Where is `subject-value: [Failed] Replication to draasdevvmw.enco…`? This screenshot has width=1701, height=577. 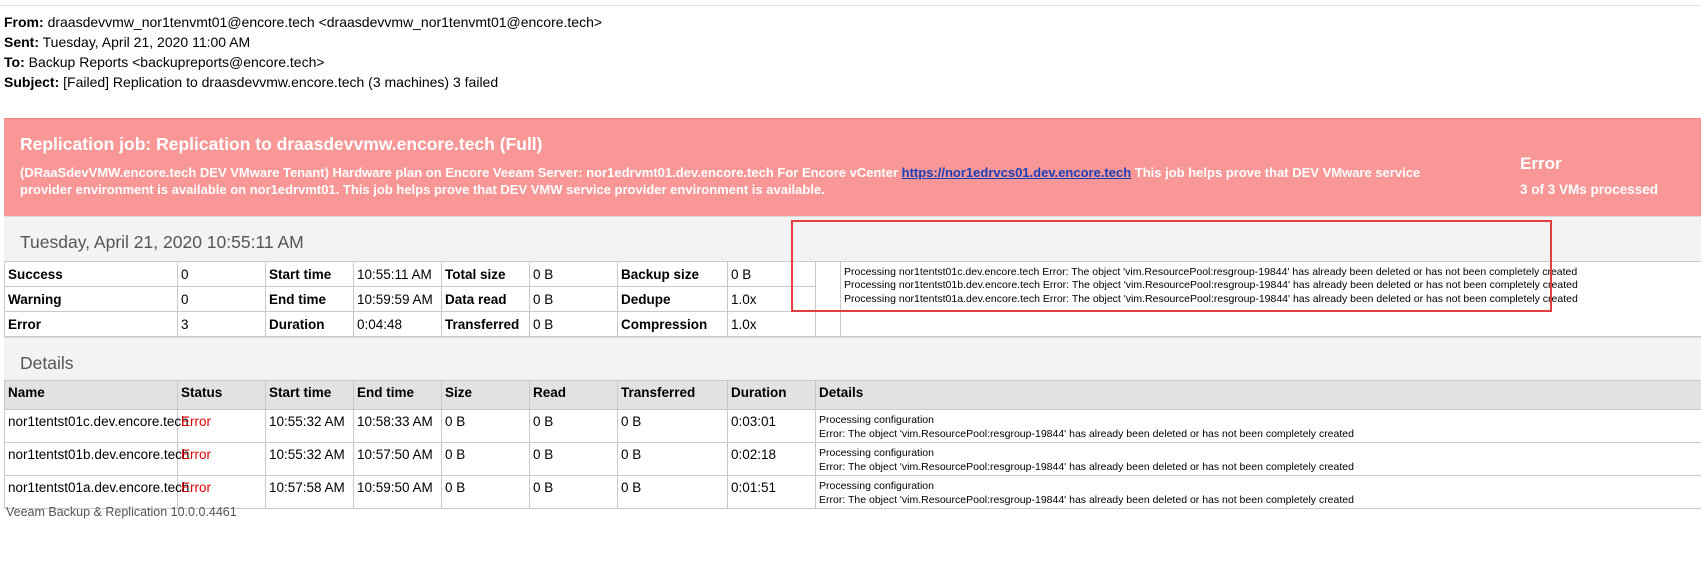
subject-value: [Failed] Replication to draasdevvmw.enco… is located at coordinates (281, 82).